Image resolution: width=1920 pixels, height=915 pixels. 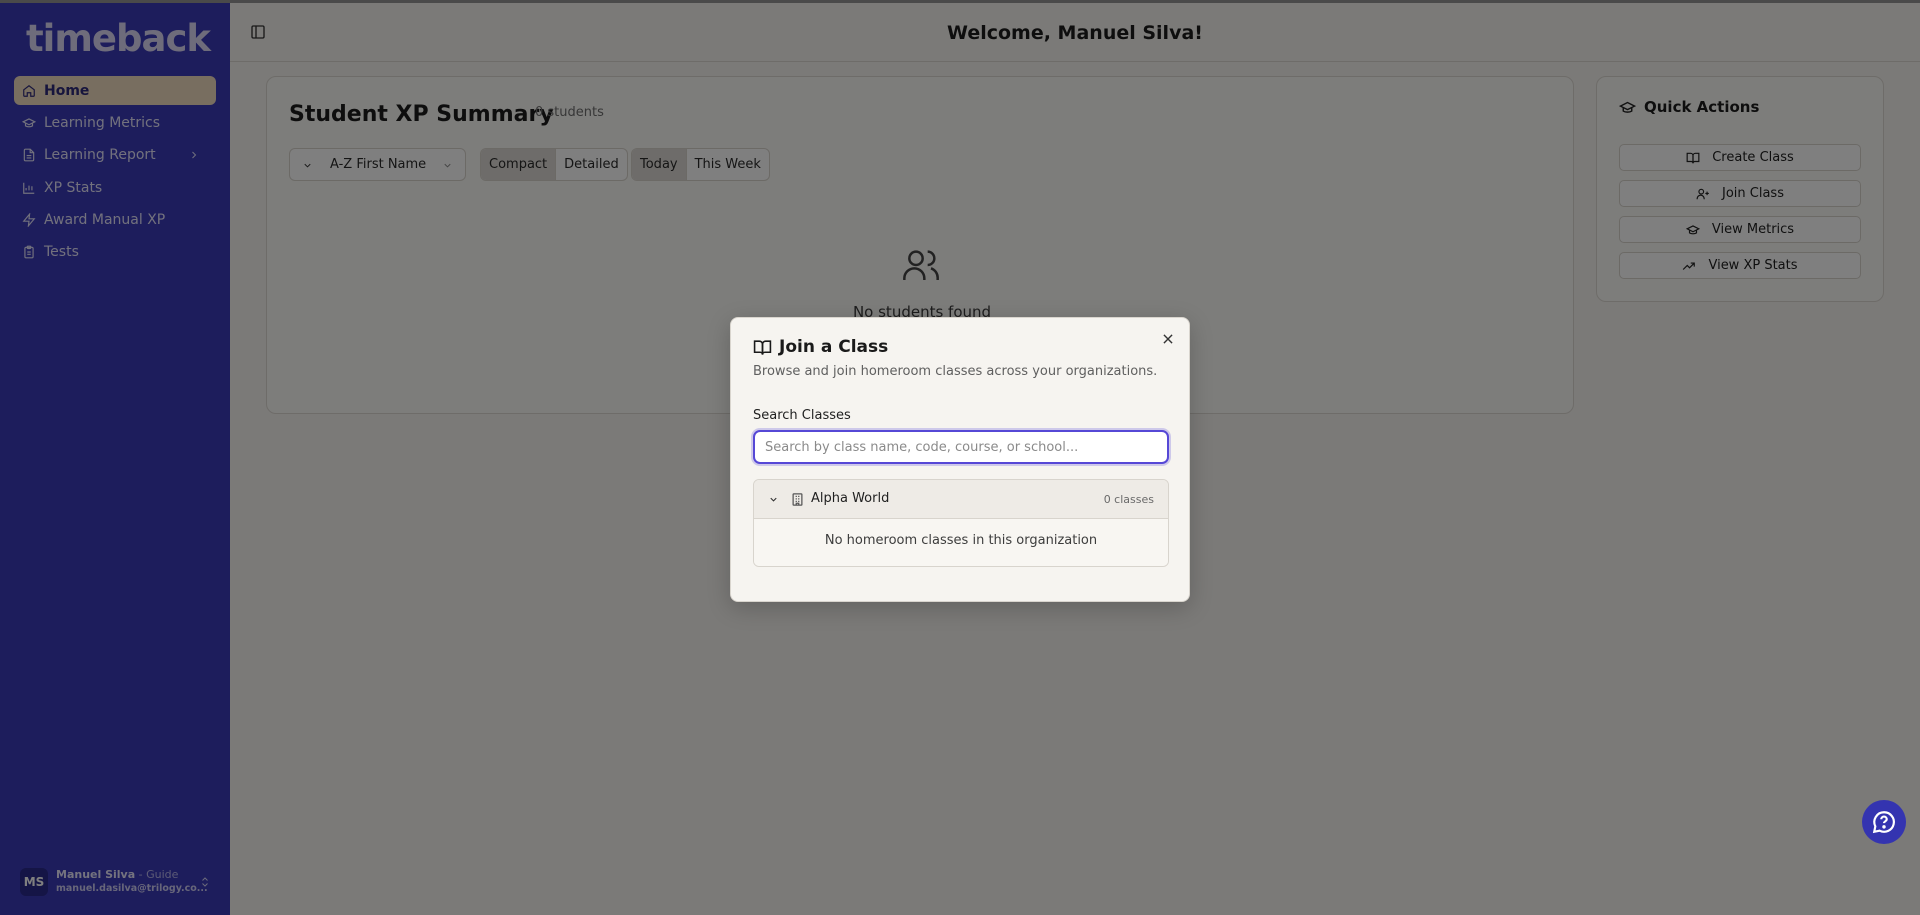 I want to click on close-icon, so click(x=1168, y=339).